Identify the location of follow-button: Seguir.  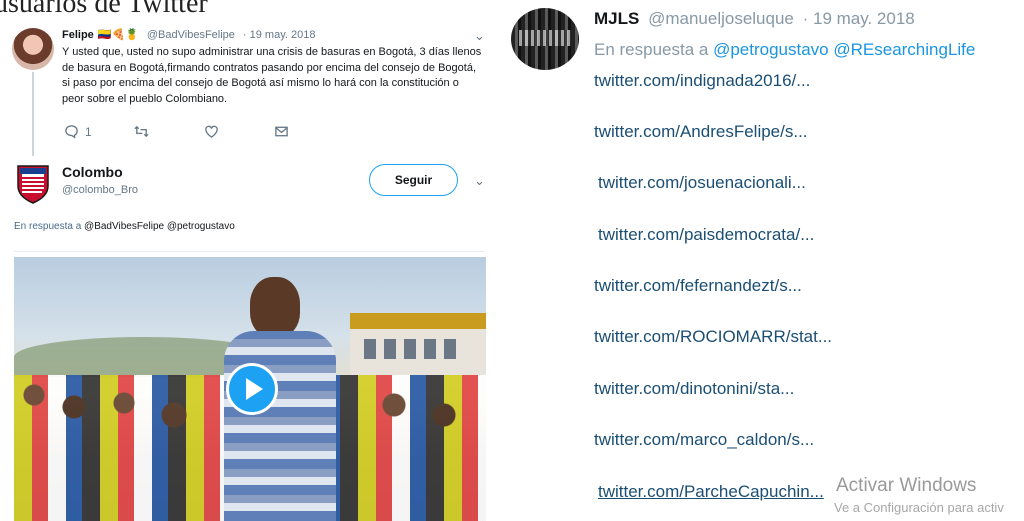
(413, 180).